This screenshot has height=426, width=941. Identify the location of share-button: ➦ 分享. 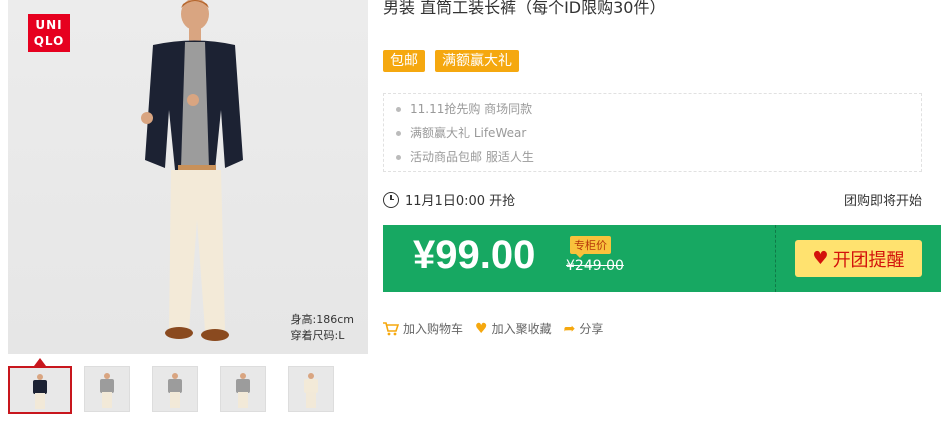
(584, 328).